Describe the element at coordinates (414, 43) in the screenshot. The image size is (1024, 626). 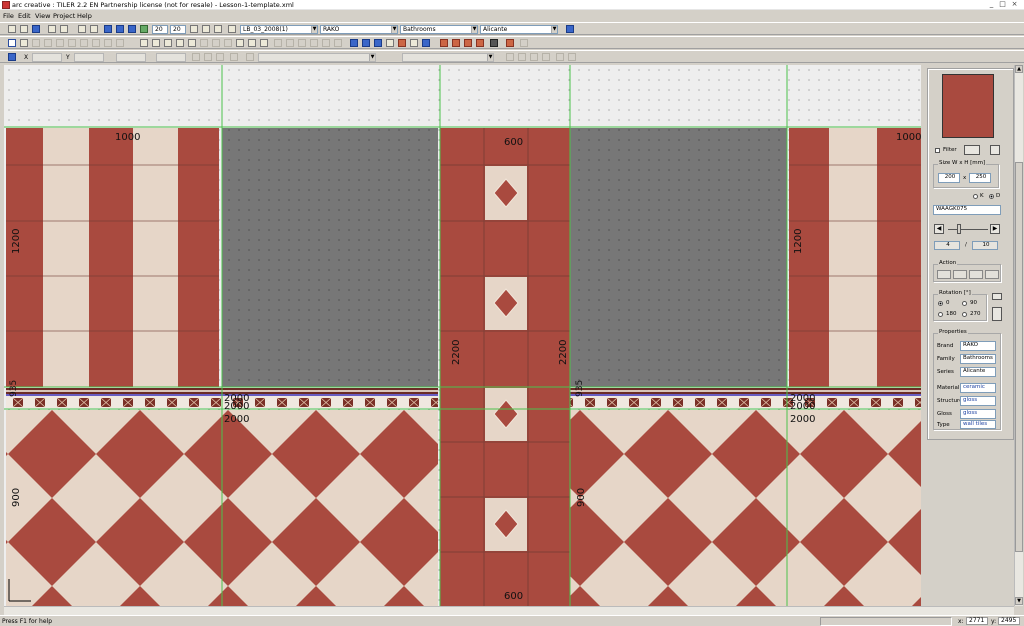
I see `tile-row-icon` at that location.